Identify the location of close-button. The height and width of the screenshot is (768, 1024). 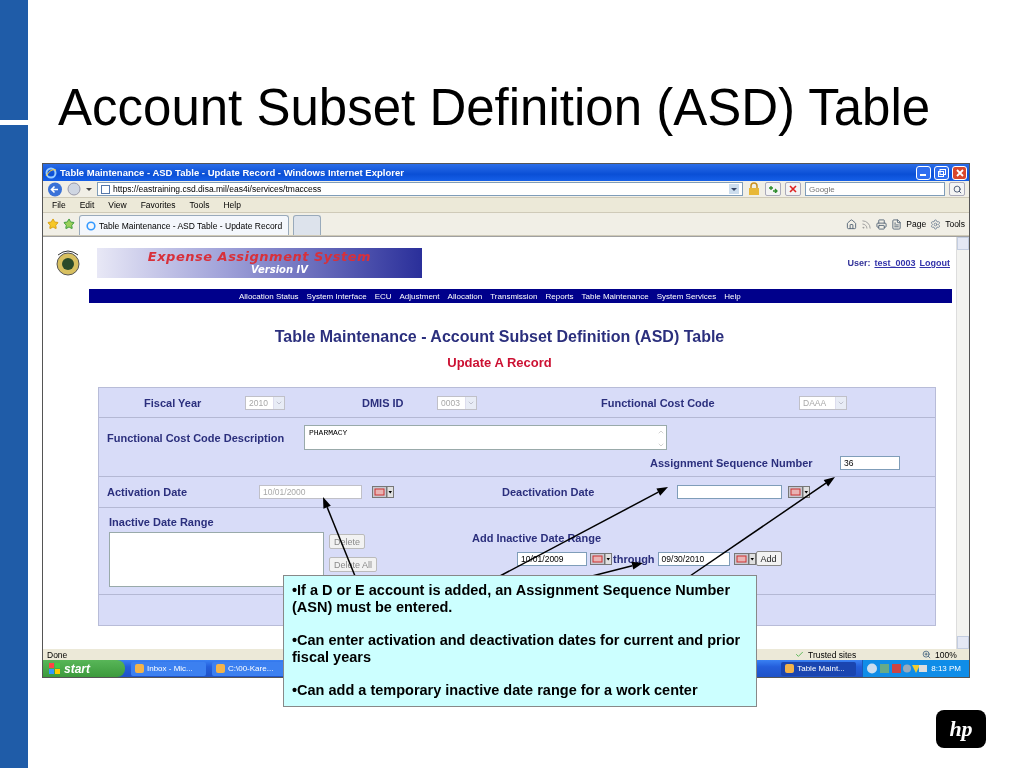
(959, 172).